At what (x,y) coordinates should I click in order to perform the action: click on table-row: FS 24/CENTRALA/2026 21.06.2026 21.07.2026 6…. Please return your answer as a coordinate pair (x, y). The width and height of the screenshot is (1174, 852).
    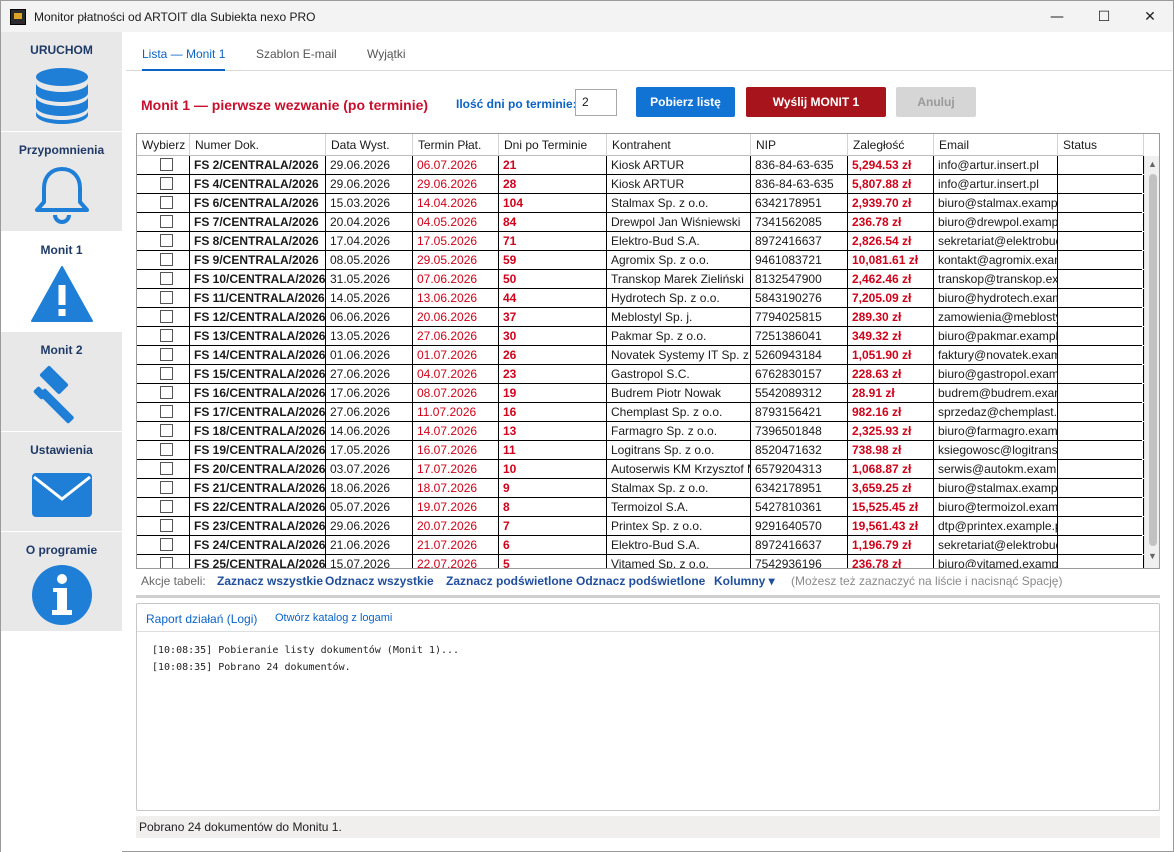
    Looking at the image, I should click on (640, 545).